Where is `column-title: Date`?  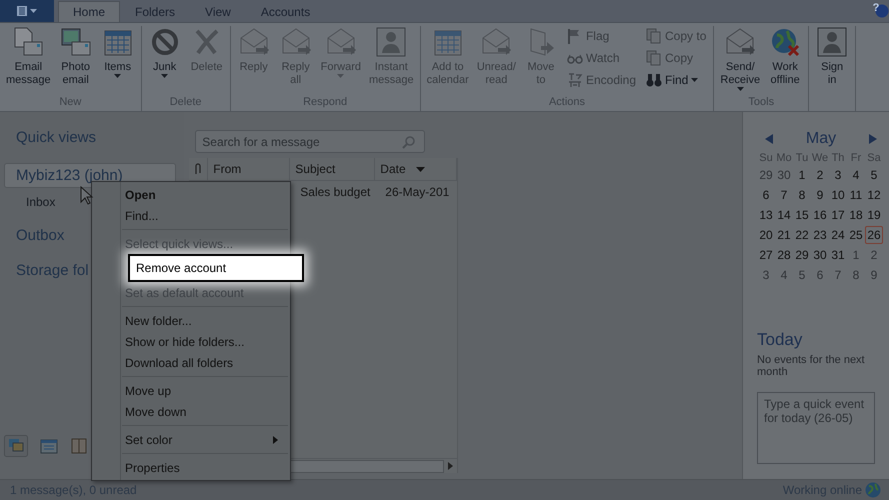 column-title: Date is located at coordinates (393, 169).